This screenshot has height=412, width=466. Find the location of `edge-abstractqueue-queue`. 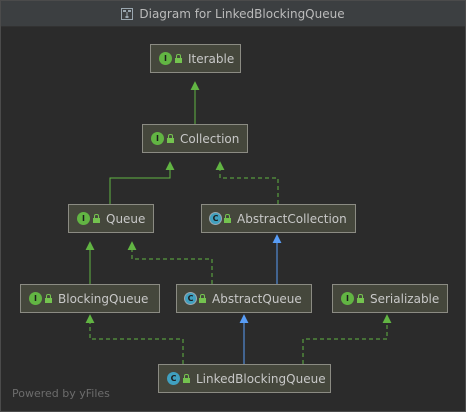

edge-abstractqueue-queue is located at coordinates (170, 262).